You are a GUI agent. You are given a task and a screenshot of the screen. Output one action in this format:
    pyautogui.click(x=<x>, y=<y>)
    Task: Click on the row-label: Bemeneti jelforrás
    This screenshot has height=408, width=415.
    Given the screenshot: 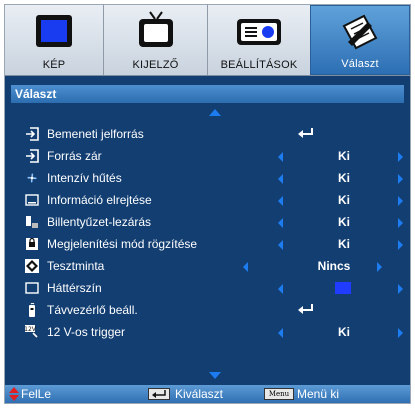 What is the action you would take?
    pyautogui.click(x=95, y=134)
    